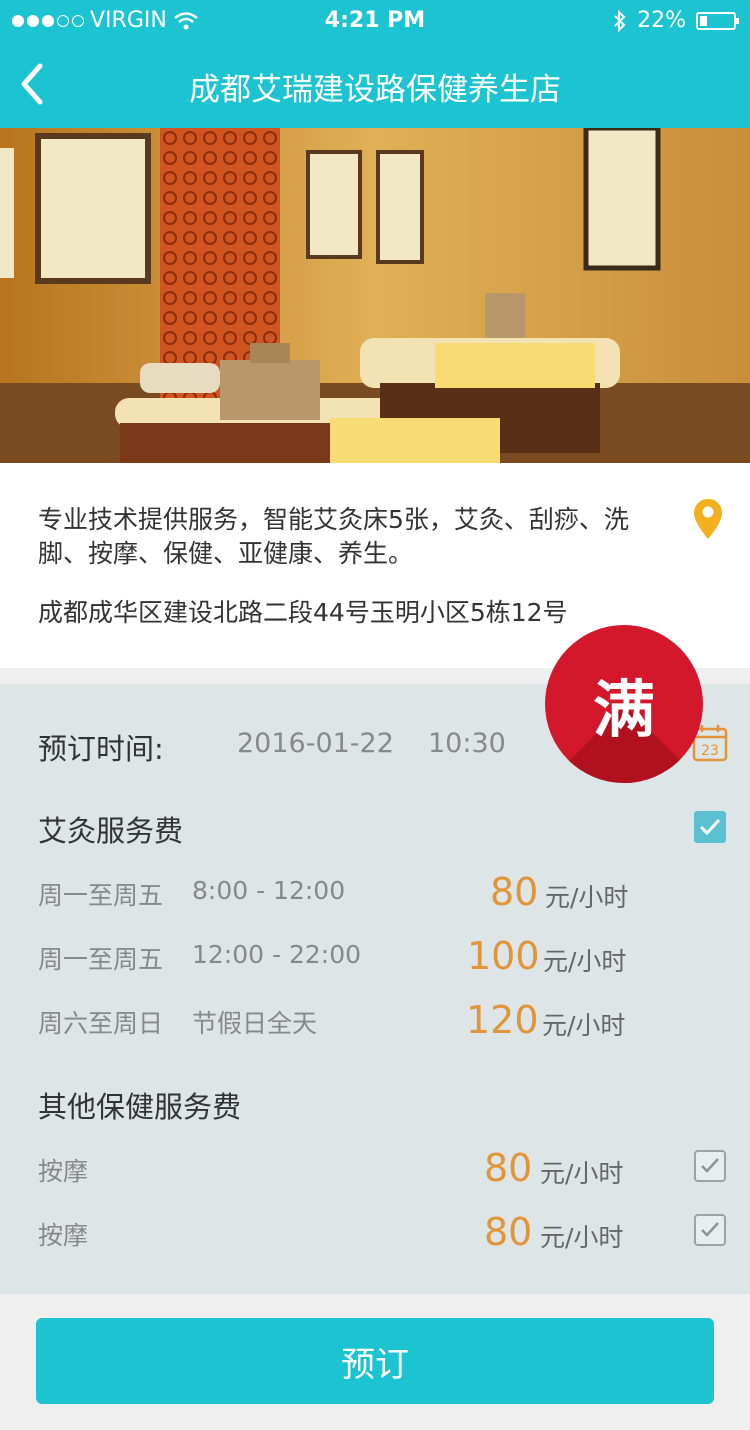  What do you see at coordinates (661, 20) in the screenshot?
I see `battery-percent: 22%` at bounding box center [661, 20].